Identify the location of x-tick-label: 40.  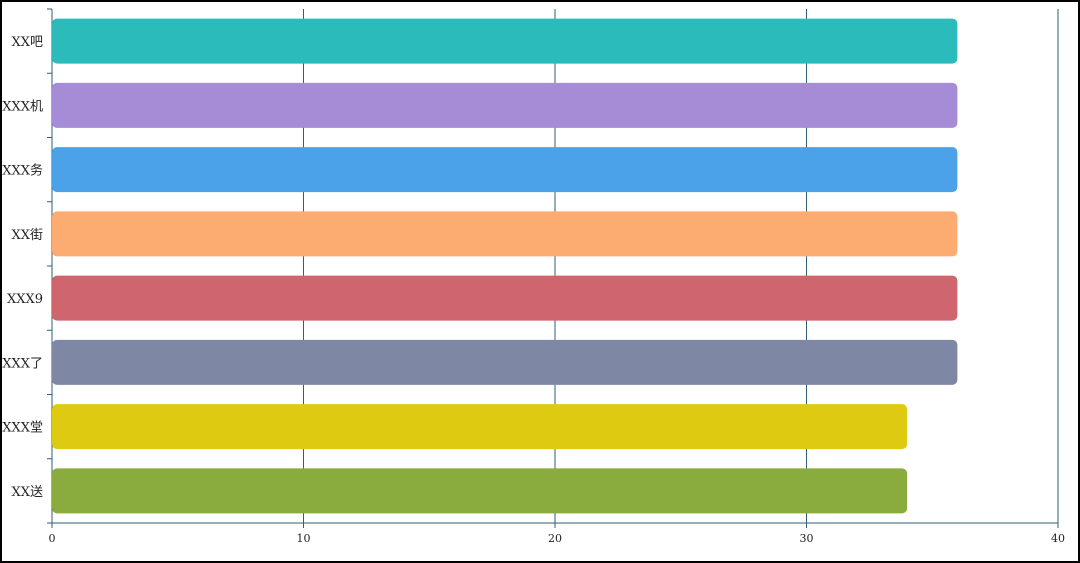
(1058, 538).